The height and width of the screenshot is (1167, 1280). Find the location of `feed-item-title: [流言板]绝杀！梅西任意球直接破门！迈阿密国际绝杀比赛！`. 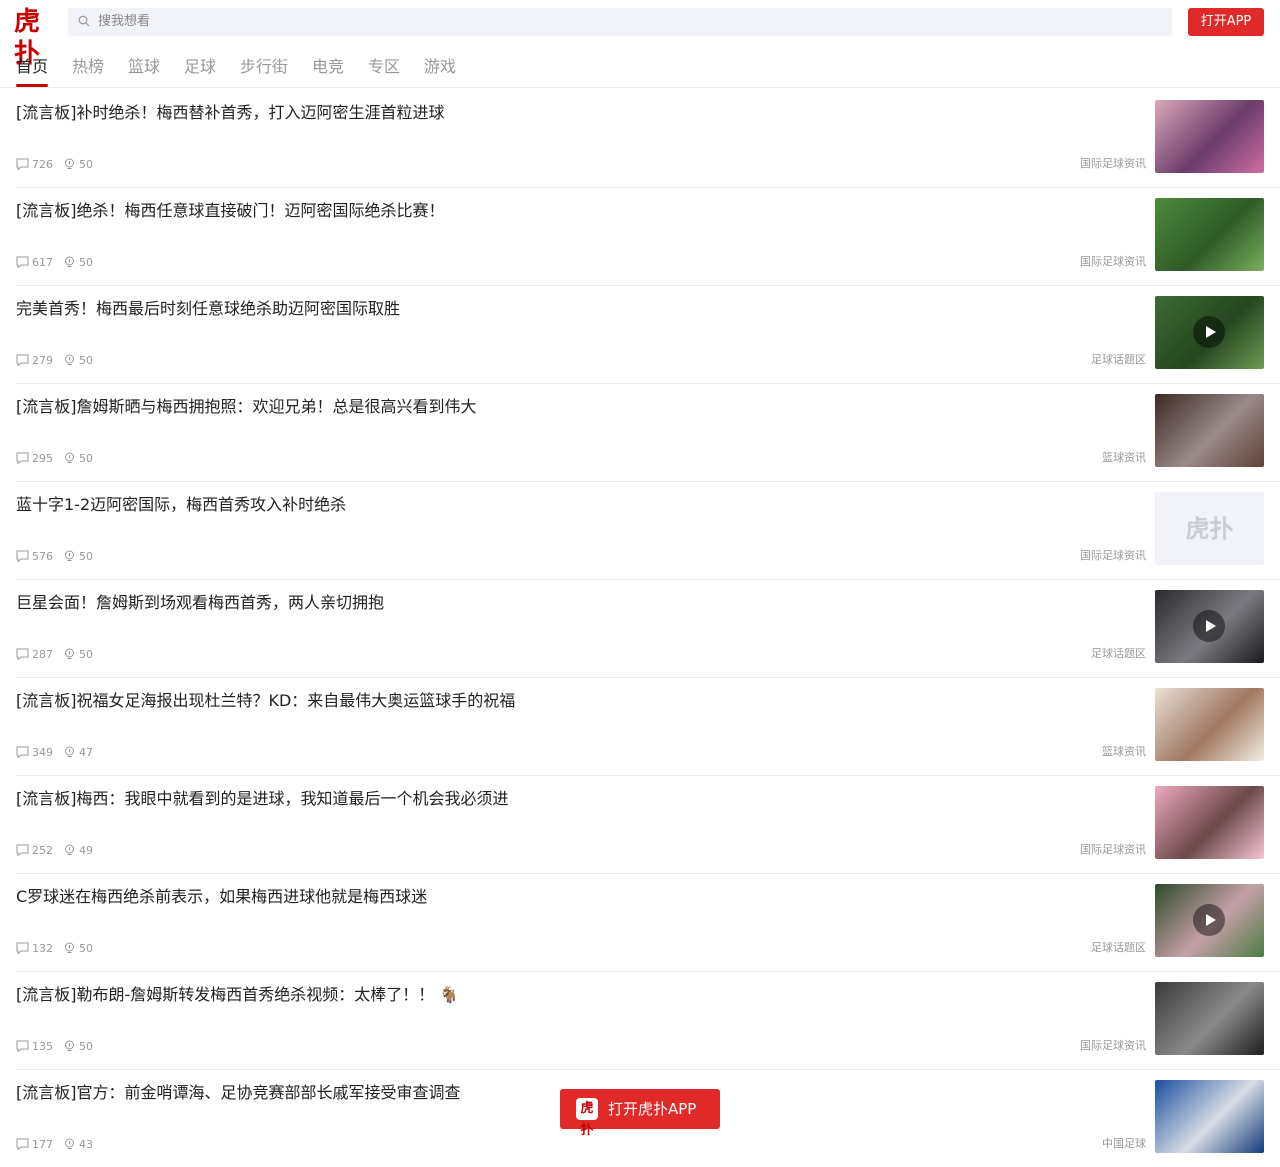

feed-item-title: [流言板]绝杀！梅西任意球直接破门！迈阿密国际绝杀比赛！ is located at coordinates (576, 211).